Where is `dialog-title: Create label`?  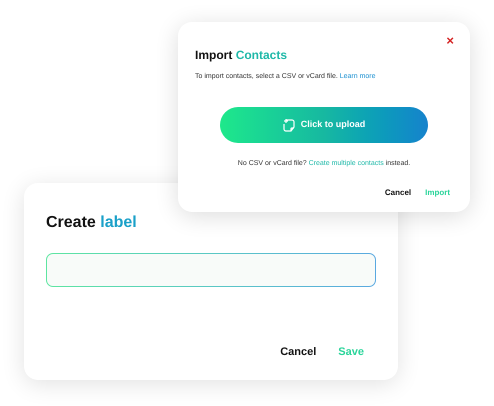
dialog-title: Create label is located at coordinates (92, 223).